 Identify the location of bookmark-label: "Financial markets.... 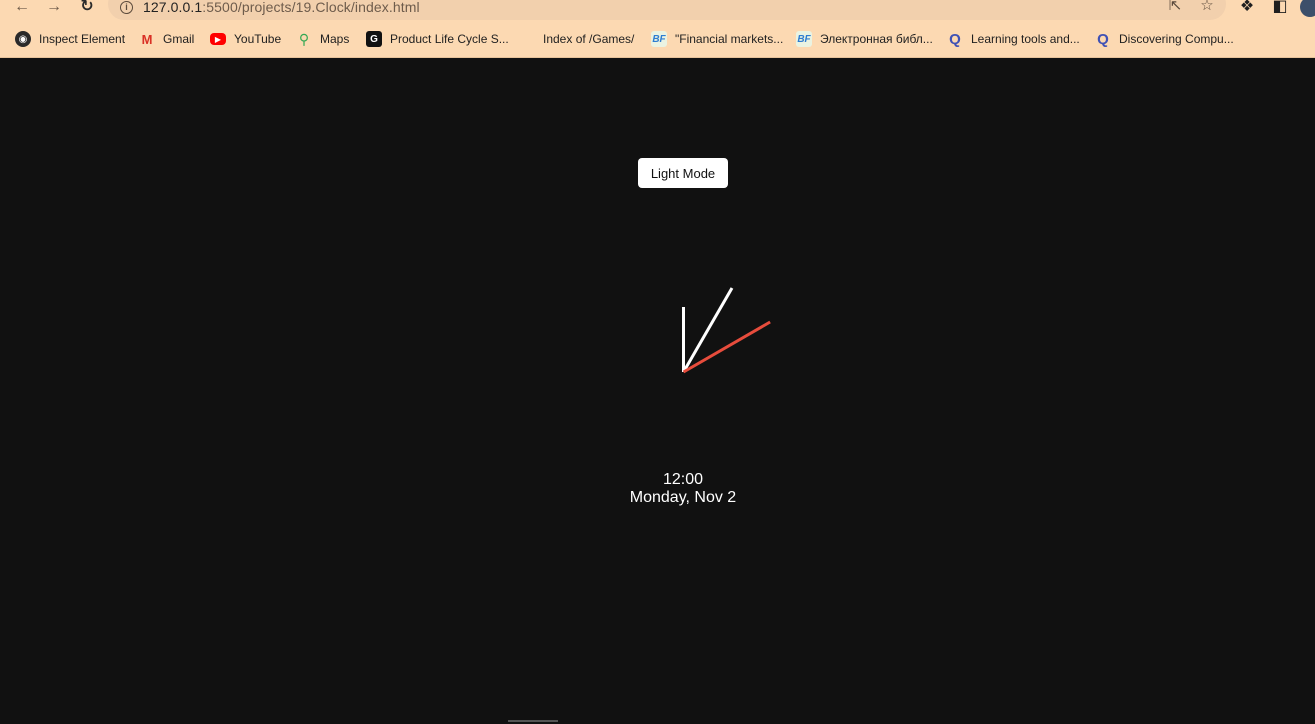
(729, 39).